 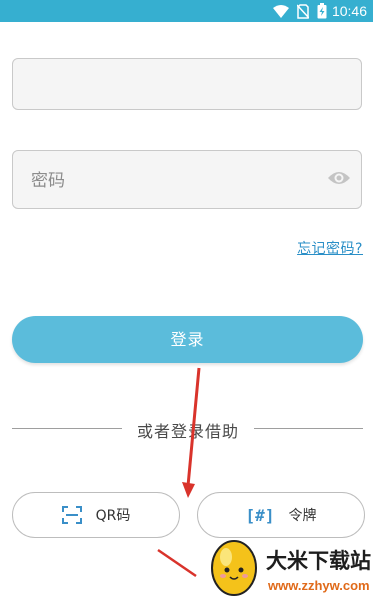 I want to click on token-login-label: 令牌, so click(x=302, y=516).